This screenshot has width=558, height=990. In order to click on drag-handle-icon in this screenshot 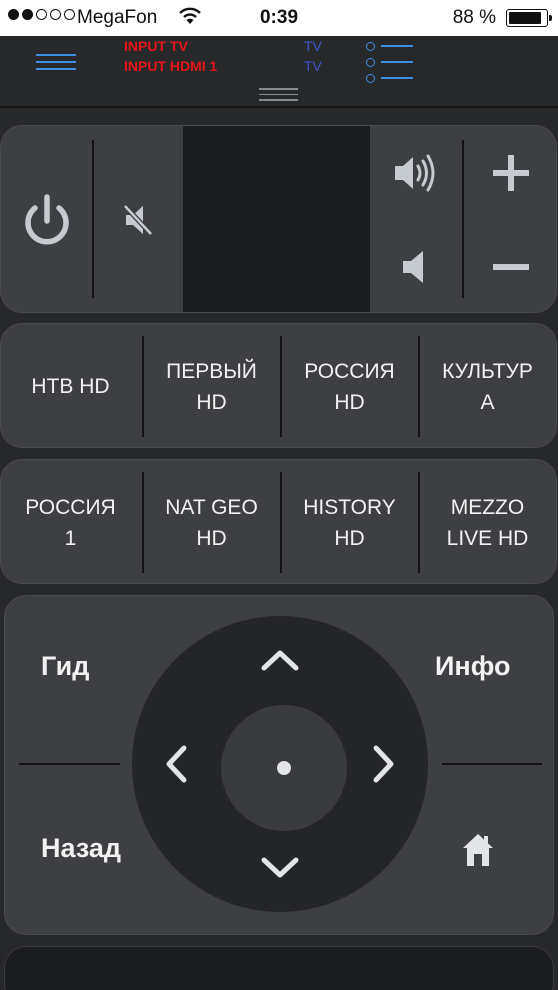, I will do `click(278, 96)`.